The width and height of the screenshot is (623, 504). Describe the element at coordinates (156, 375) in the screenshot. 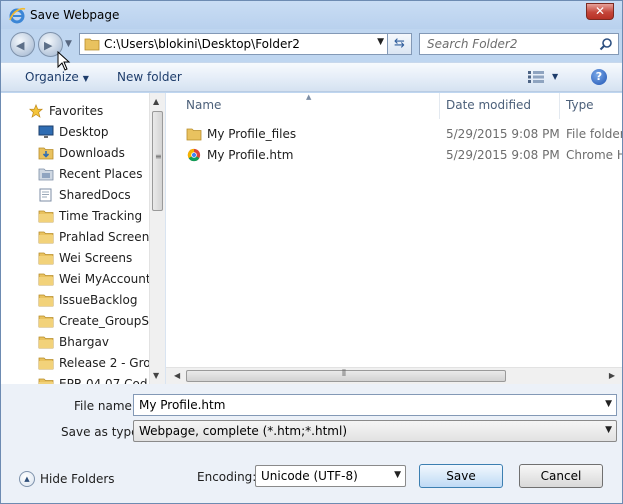

I see `scroll-down-icon: ▼` at that location.